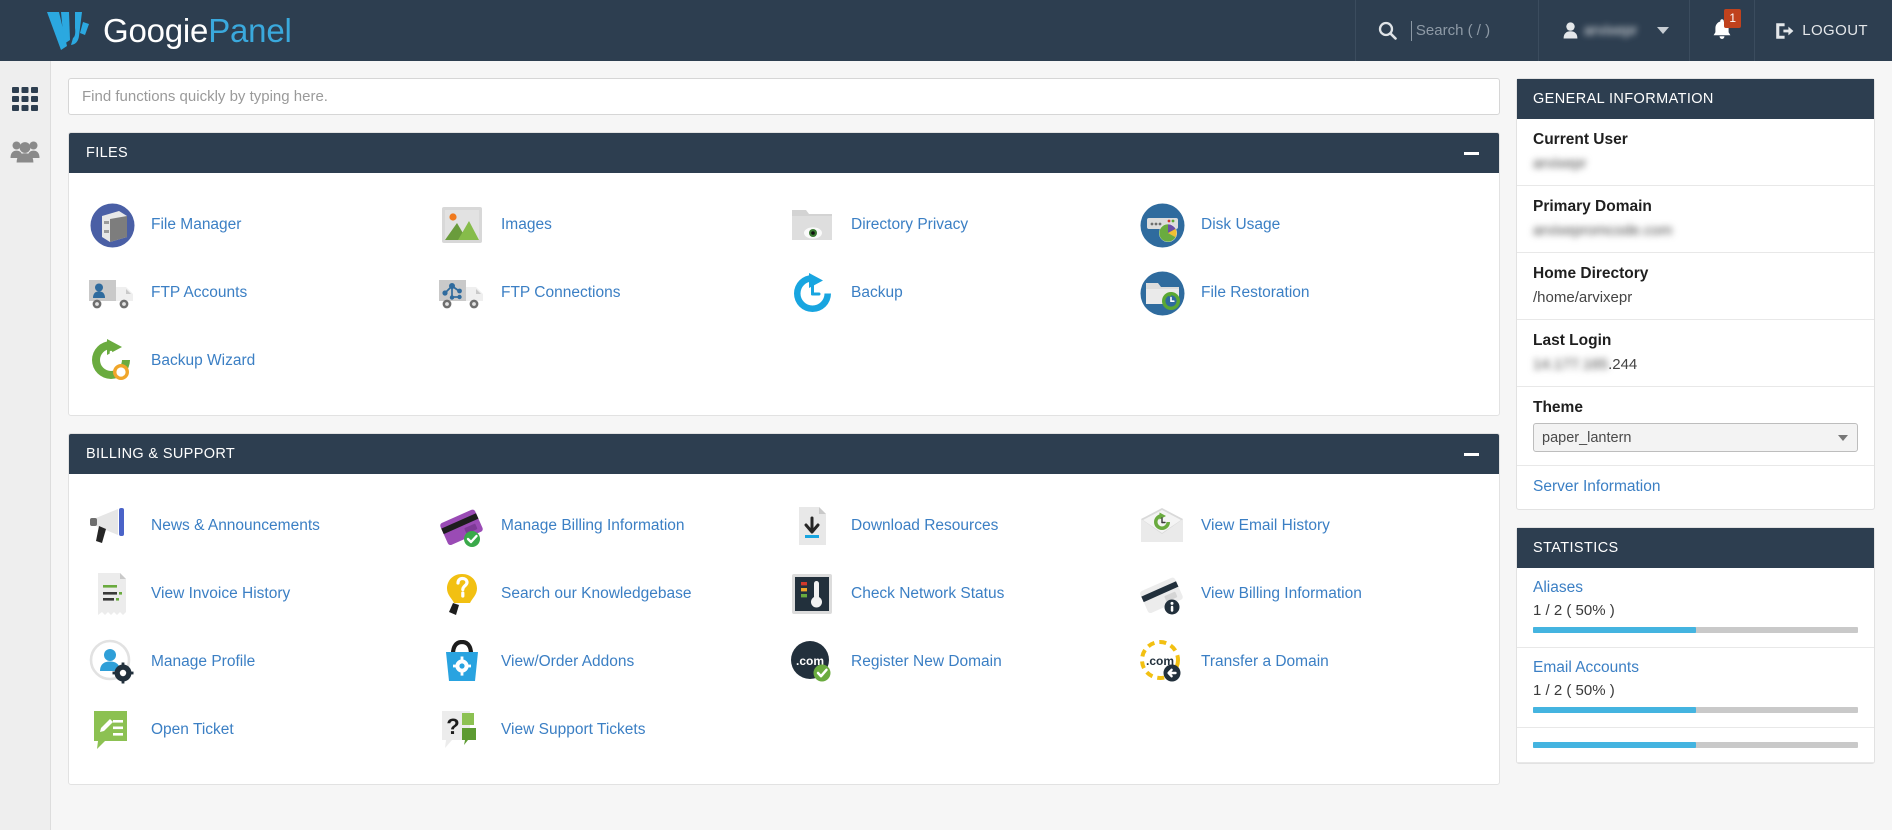 The width and height of the screenshot is (1892, 830). Describe the element at coordinates (610, 730) in the screenshot. I see `tile-view-support-tickets: ? View Support Tickets` at that location.